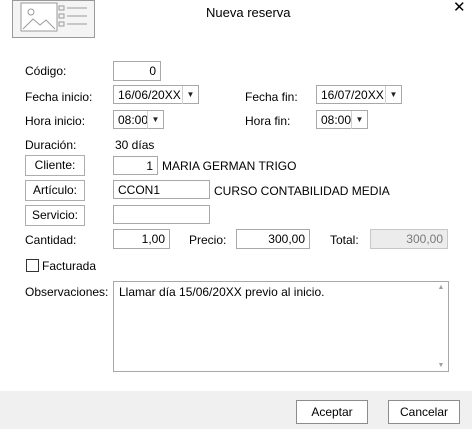 The width and height of the screenshot is (472, 429). I want to click on cliente-name: MARIA GERMAN TRIGO, so click(229, 166).